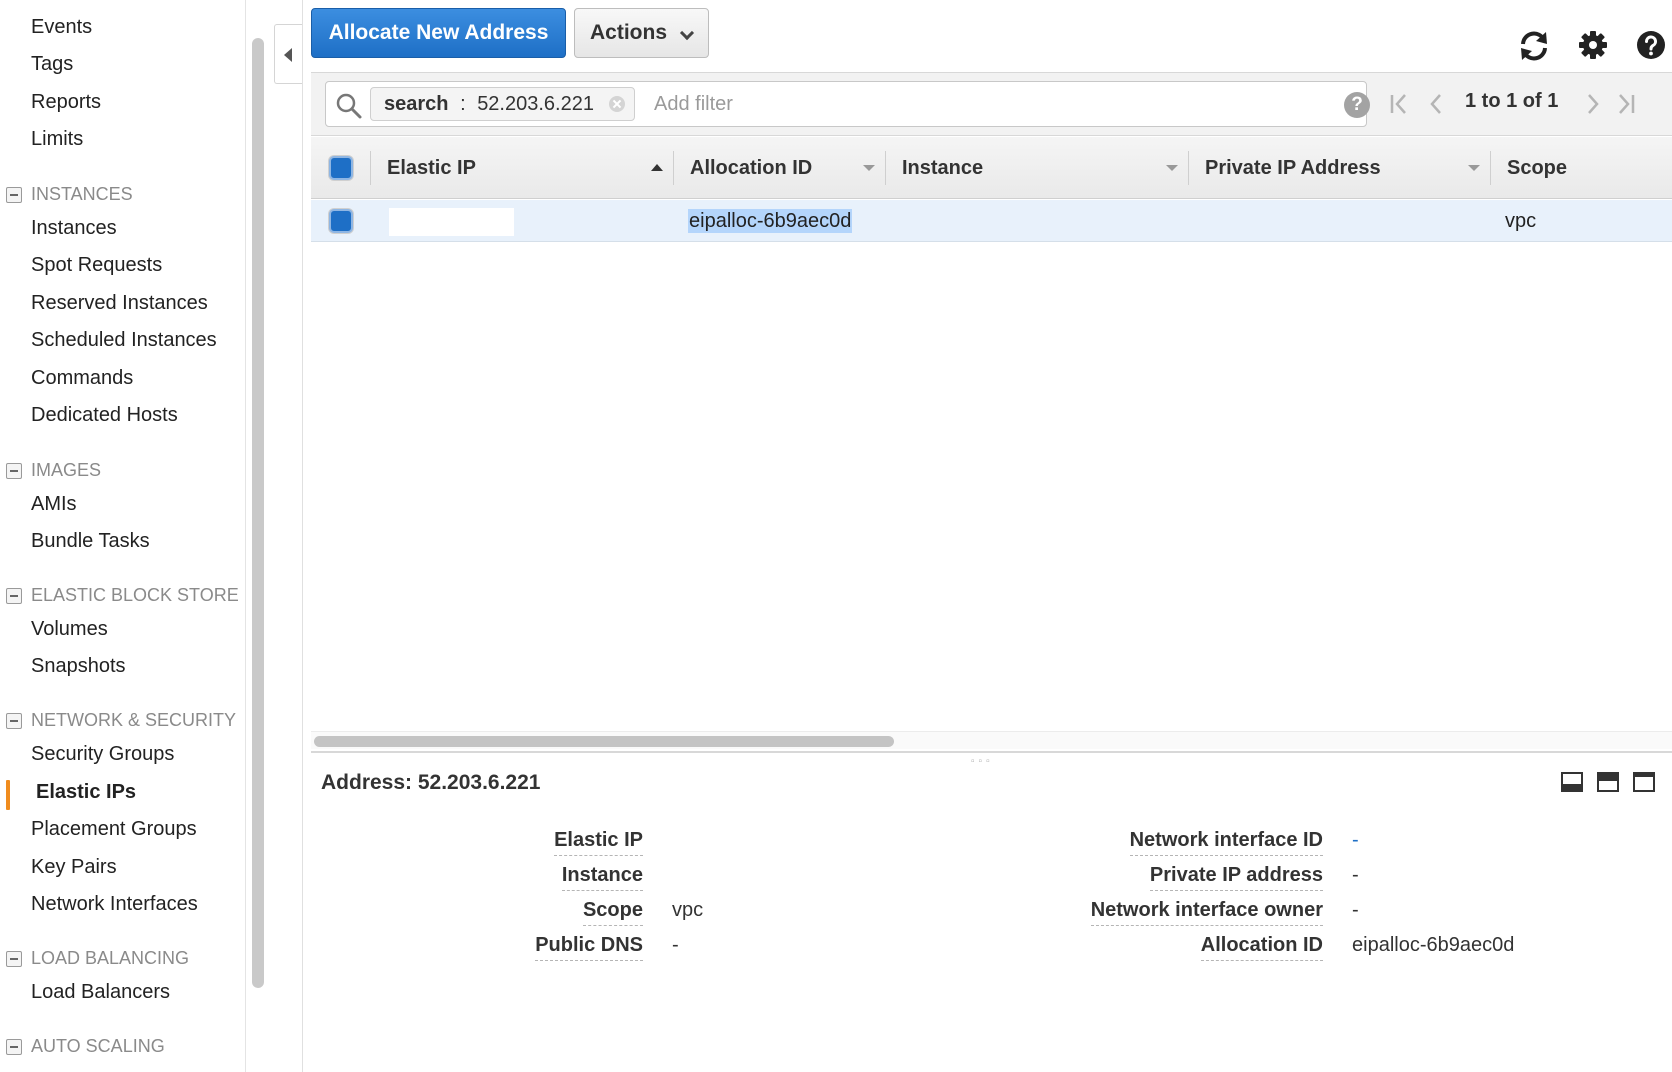 The height and width of the screenshot is (1072, 1672). I want to click on section-title: INSTANCES, so click(82, 194).